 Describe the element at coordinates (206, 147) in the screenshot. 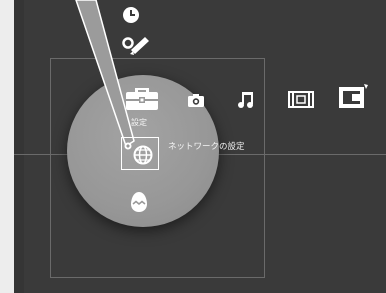

I see `network-settings-label: ネットワークの設定` at that location.